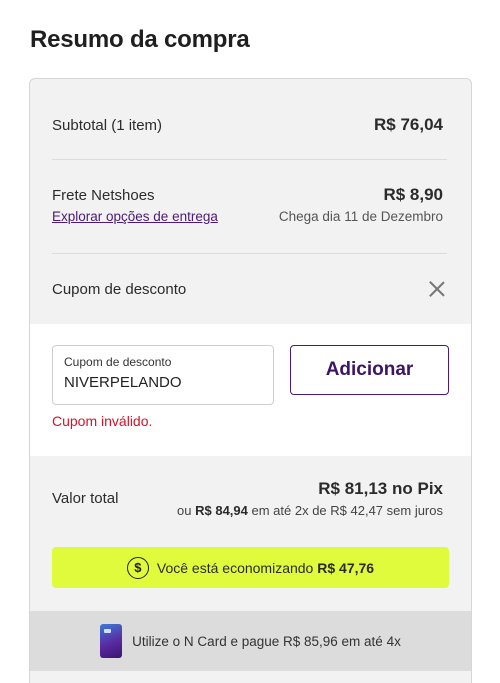 The height and width of the screenshot is (683, 500). I want to click on coupon-field-label: Cupom de desconto, so click(118, 362).